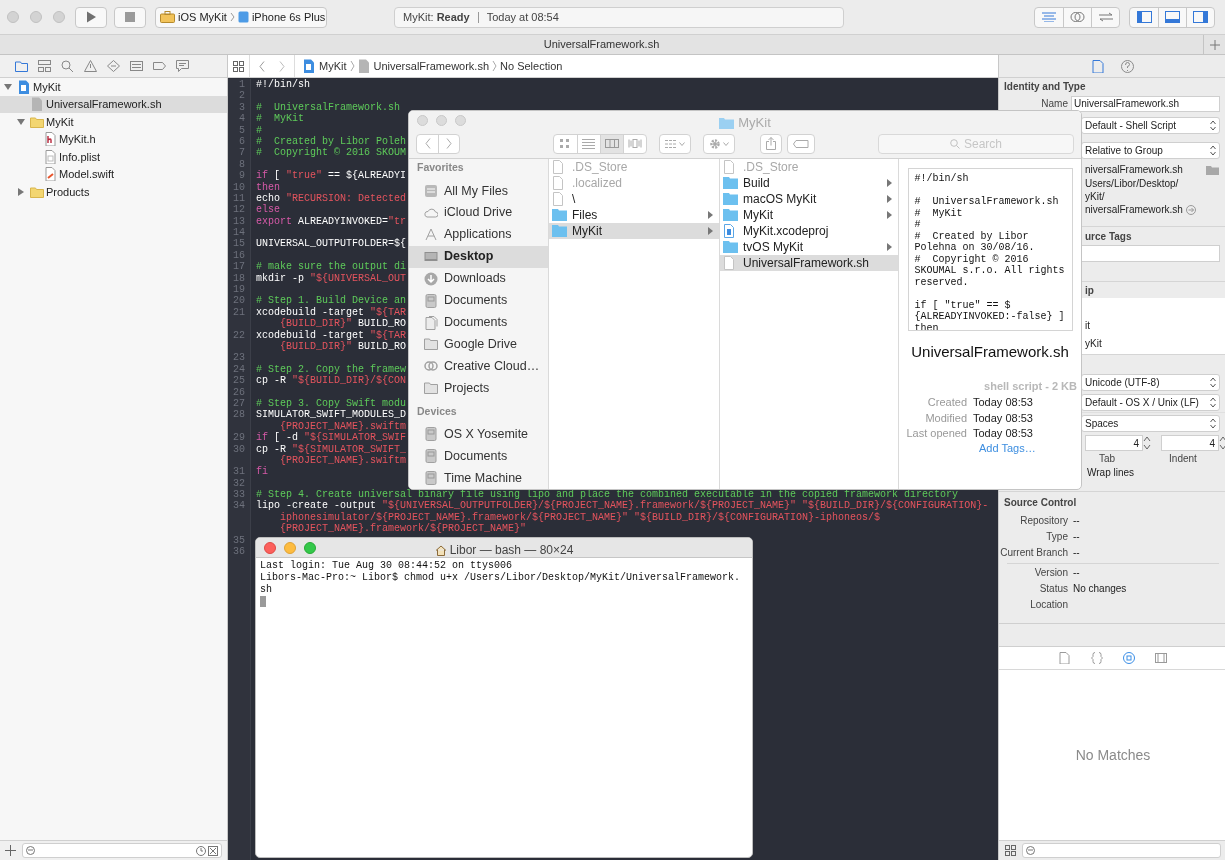 The height and width of the screenshot is (860, 1225). I want to click on path-item: No Selection, so click(531, 66).